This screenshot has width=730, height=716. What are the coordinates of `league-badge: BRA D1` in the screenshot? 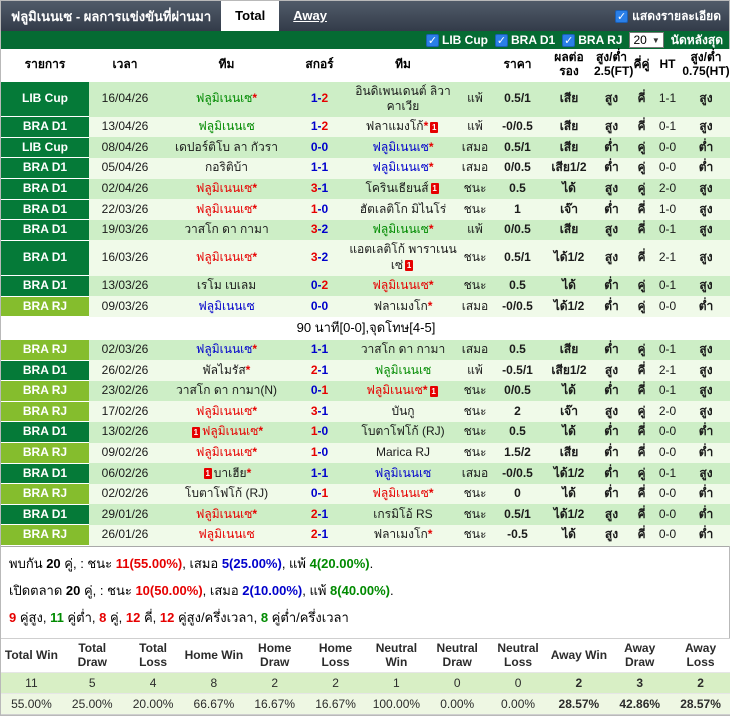 It's located at (45, 371).